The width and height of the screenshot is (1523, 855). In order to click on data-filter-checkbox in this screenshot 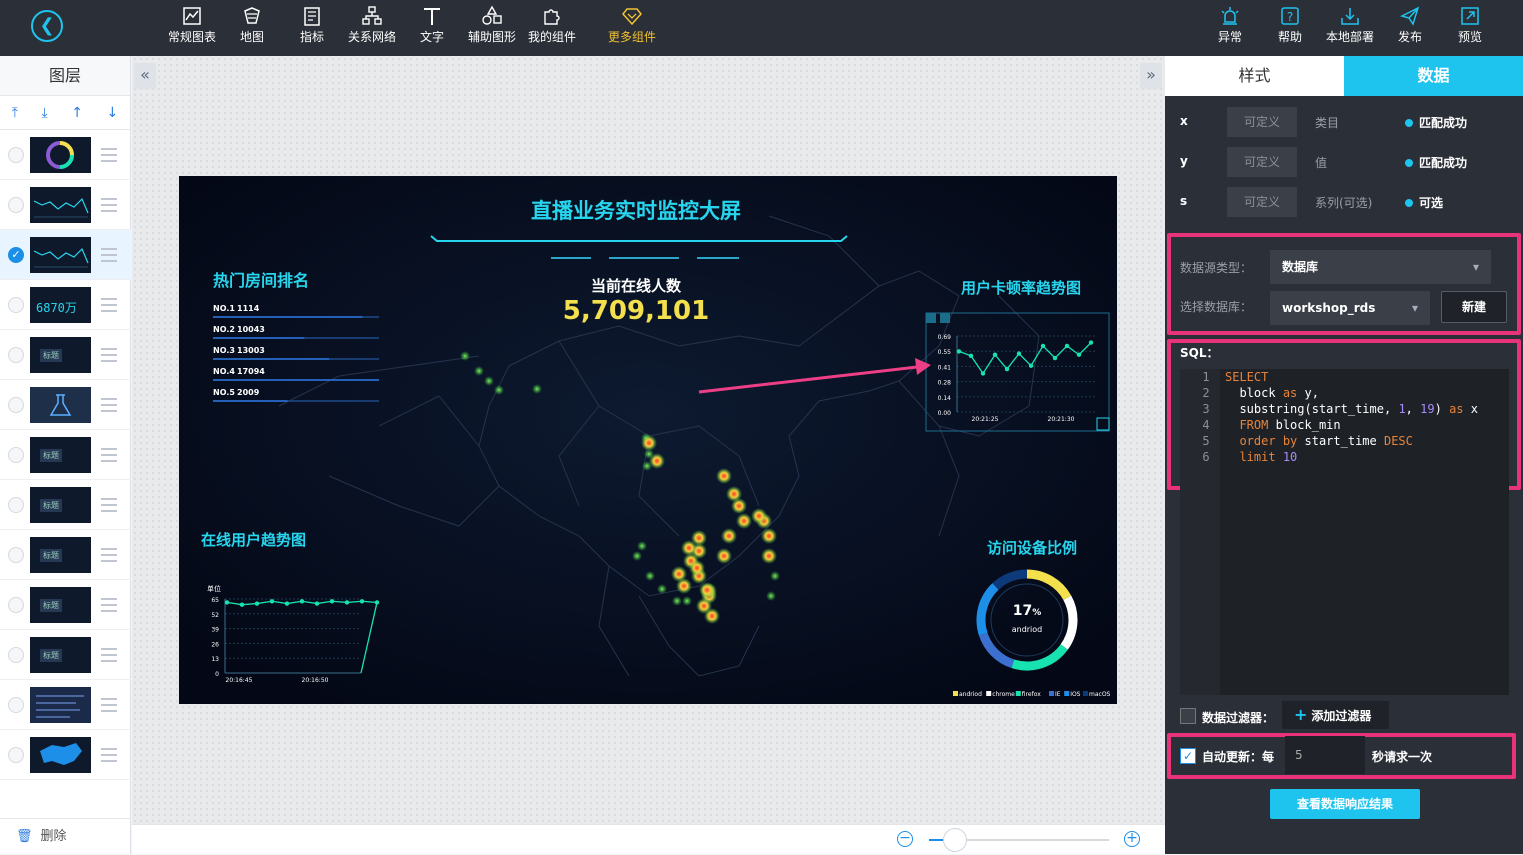, I will do `click(1188, 716)`.